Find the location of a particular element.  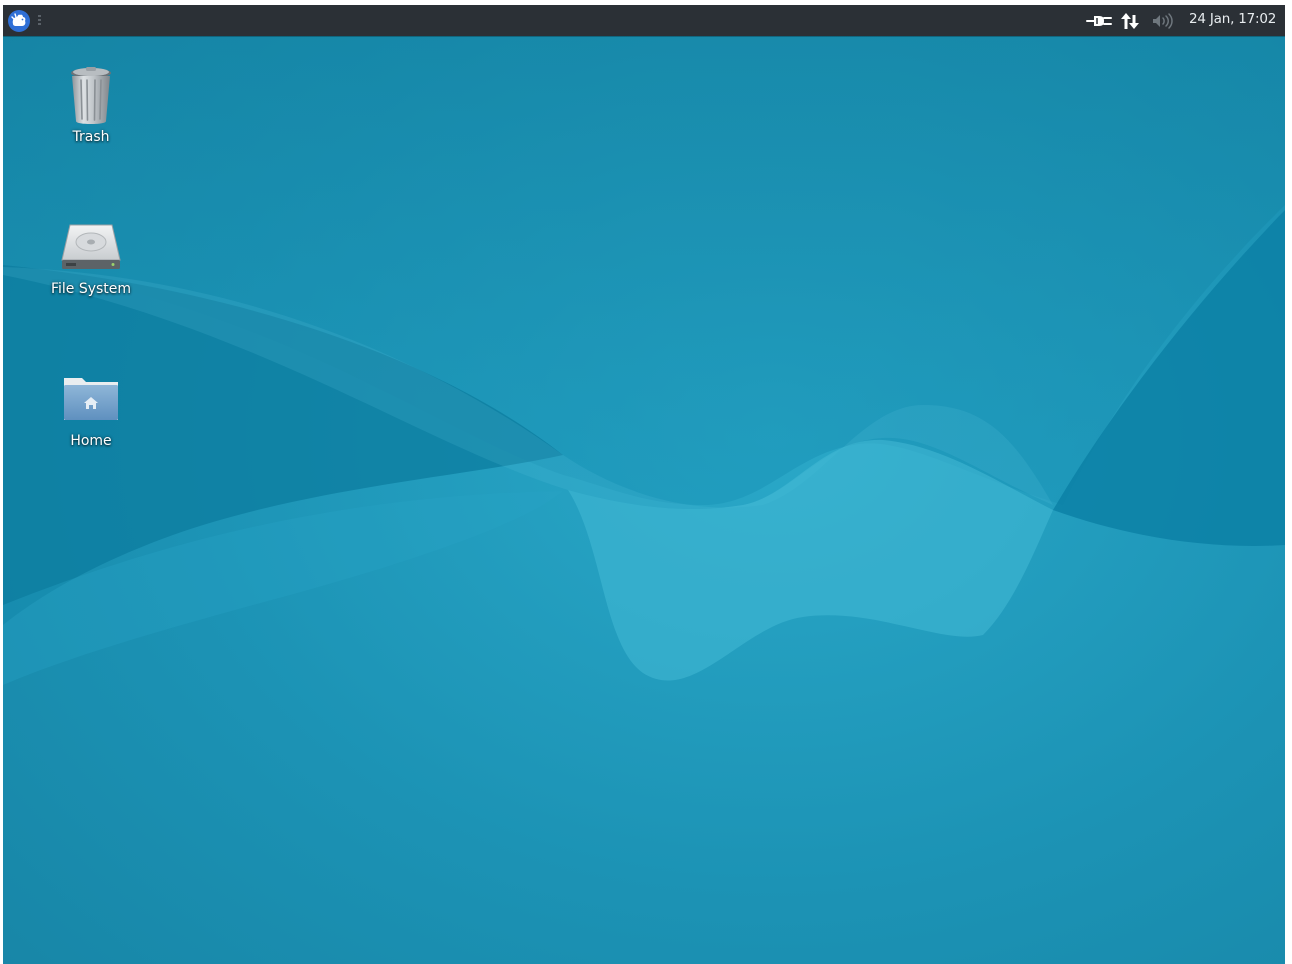

network-arrows-icon is located at coordinates (1130, 20).